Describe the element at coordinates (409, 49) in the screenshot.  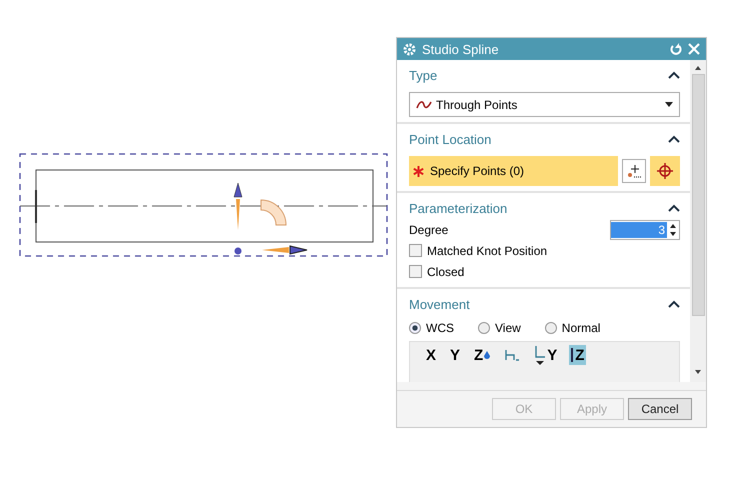
I see `gear-icon` at that location.